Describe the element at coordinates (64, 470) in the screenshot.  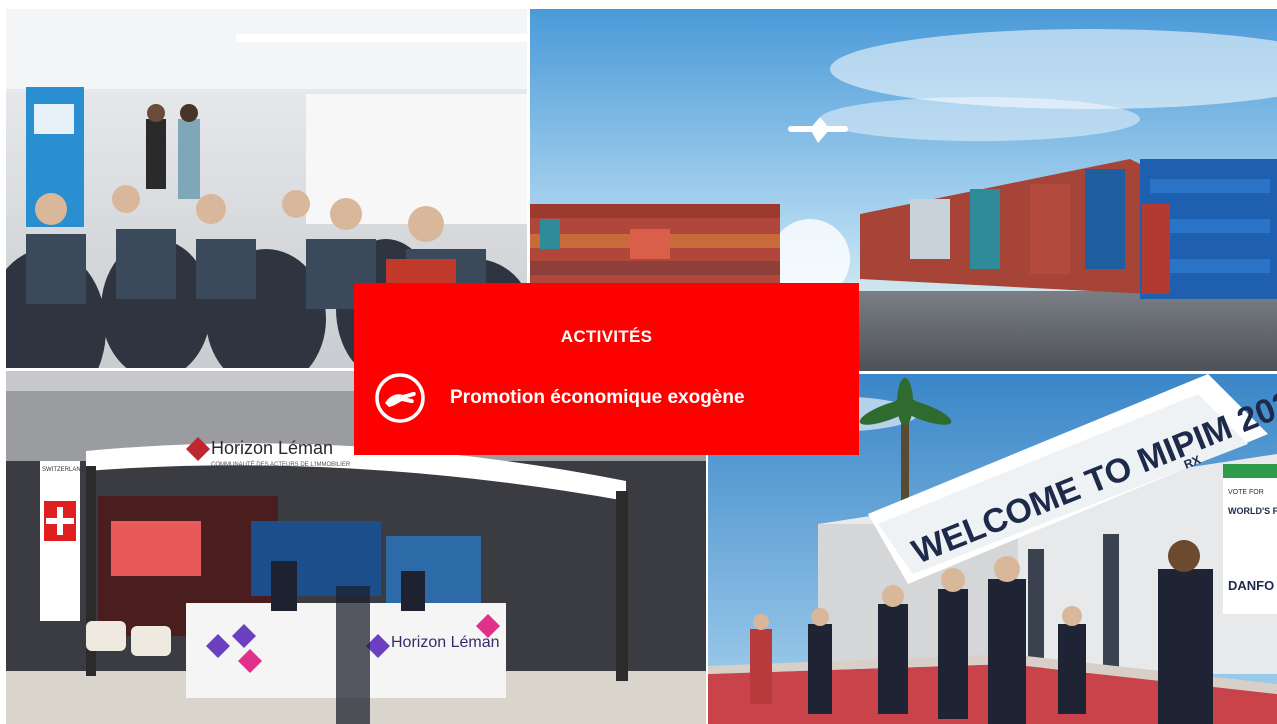
I see `booth-country-banner: SWITZERLAND` at that location.